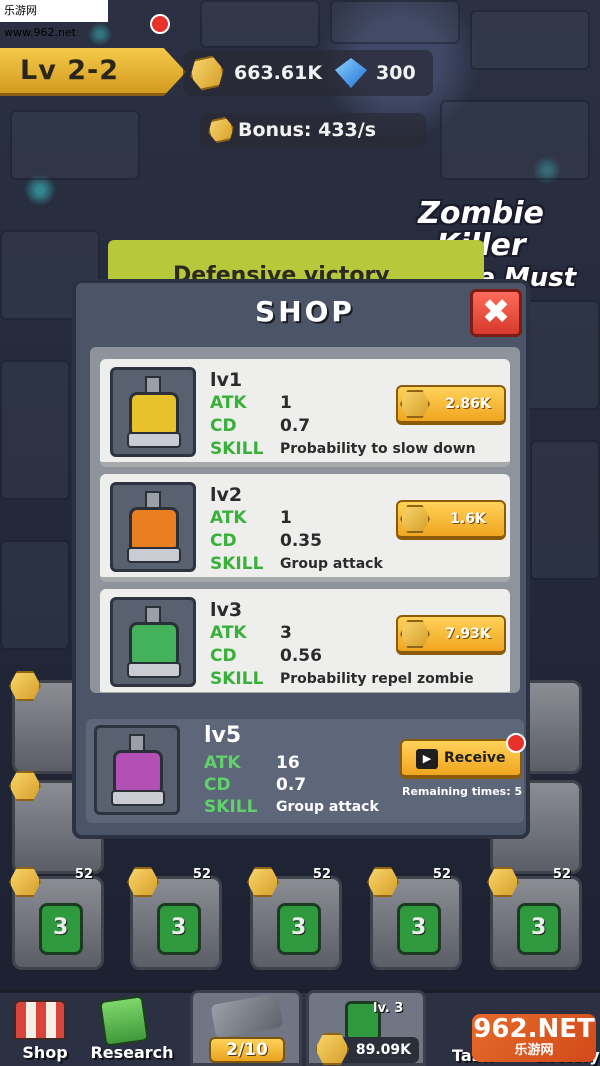 The width and height of the screenshot is (600, 1066). Describe the element at coordinates (427, 759) in the screenshot. I see `video-play-icon: ▶` at that location.